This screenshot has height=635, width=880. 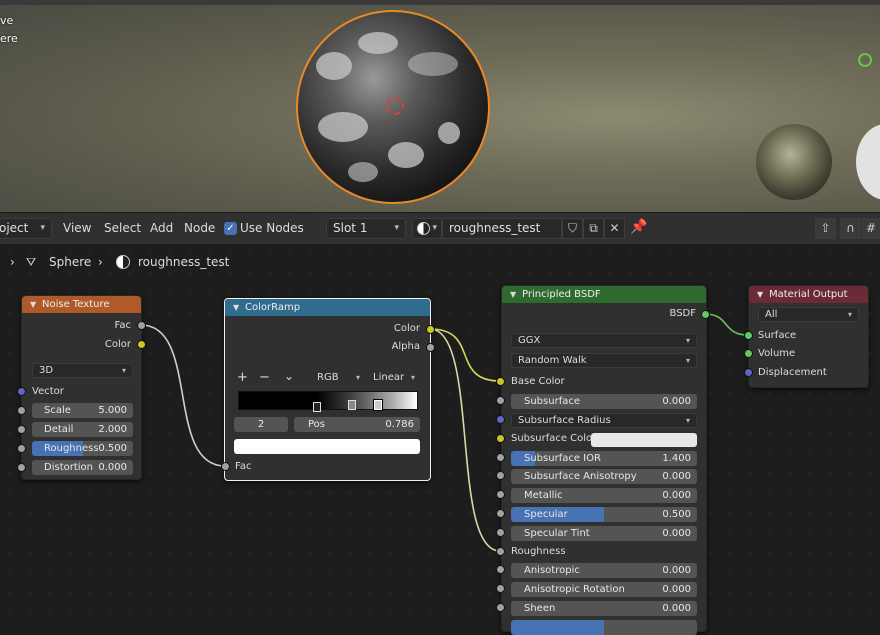 What do you see at coordinates (500, 513) in the screenshot?
I see `specular-input-socket` at bounding box center [500, 513].